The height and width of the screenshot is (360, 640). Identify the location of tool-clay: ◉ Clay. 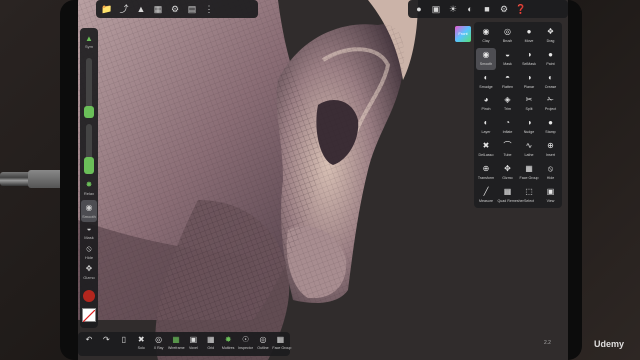
(486, 36).